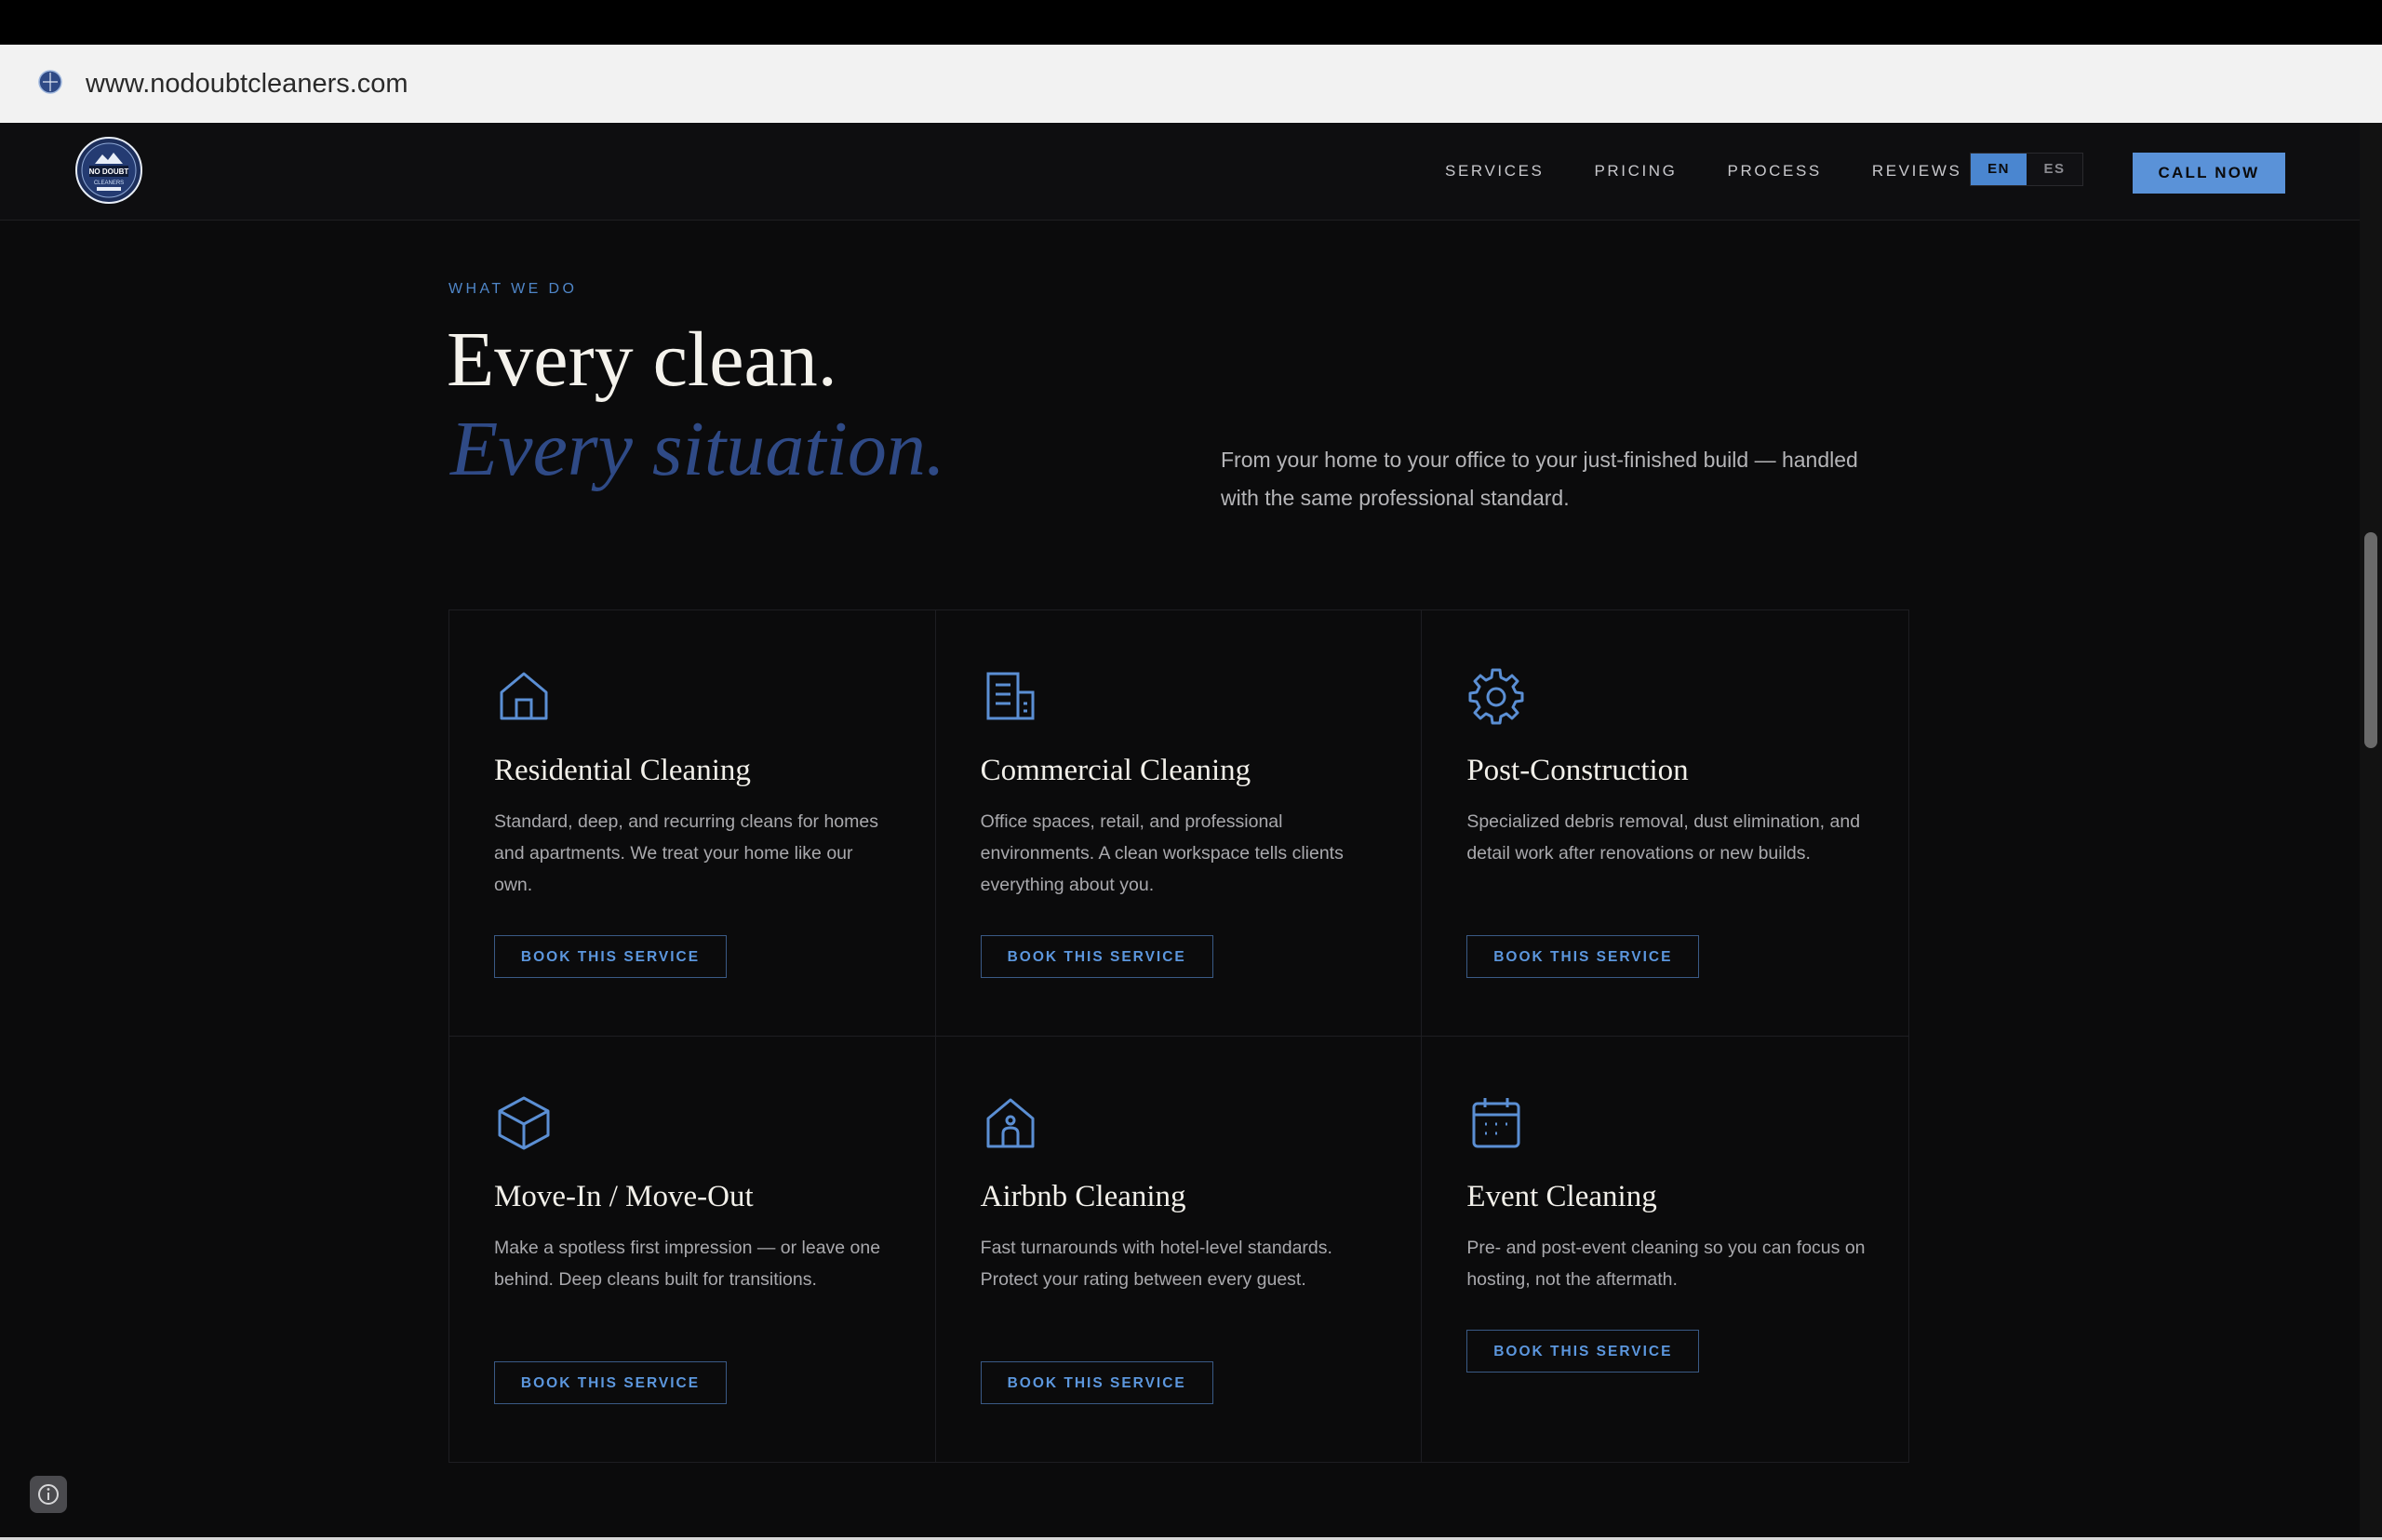 Image resolution: width=2382 pixels, height=1540 pixels. I want to click on vertical-scrollbar, so click(2371, 831).